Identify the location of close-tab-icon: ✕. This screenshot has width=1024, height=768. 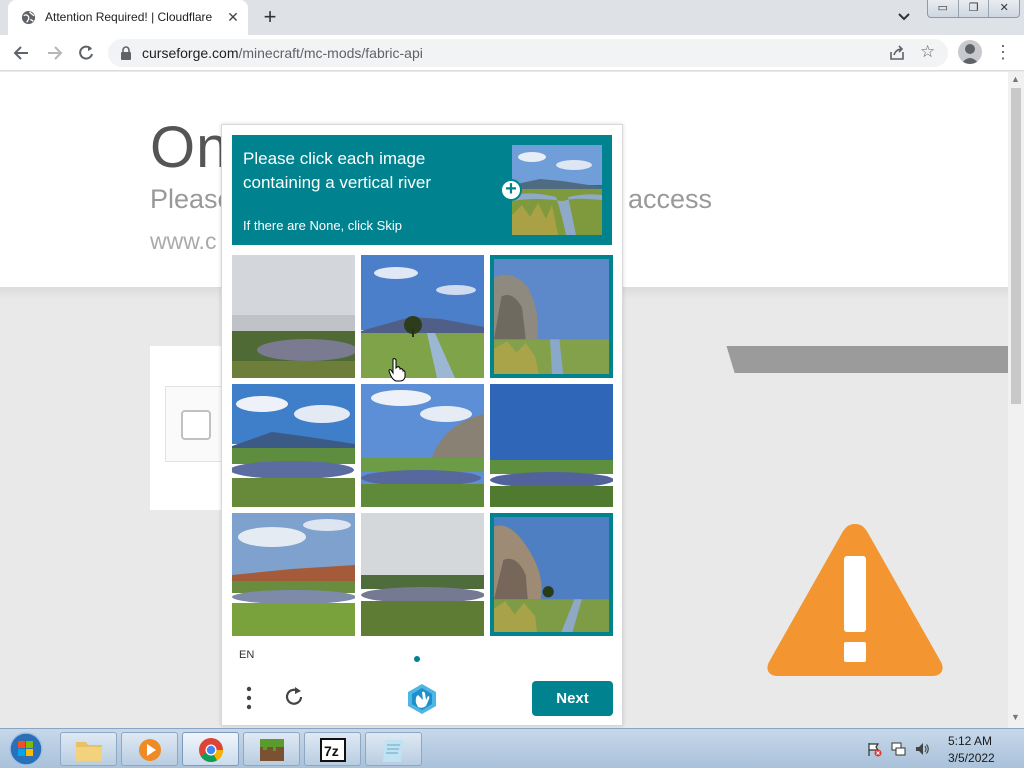
(233, 17).